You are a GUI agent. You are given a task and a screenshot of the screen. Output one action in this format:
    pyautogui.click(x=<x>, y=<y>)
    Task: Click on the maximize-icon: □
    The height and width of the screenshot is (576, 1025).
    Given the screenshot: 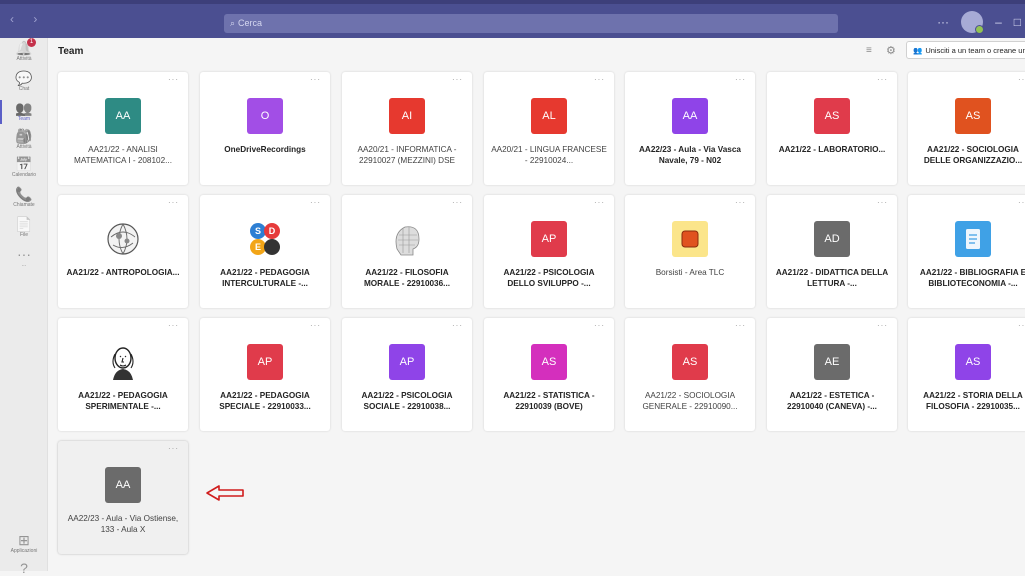 What is the action you would take?
    pyautogui.click(x=1017, y=22)
    